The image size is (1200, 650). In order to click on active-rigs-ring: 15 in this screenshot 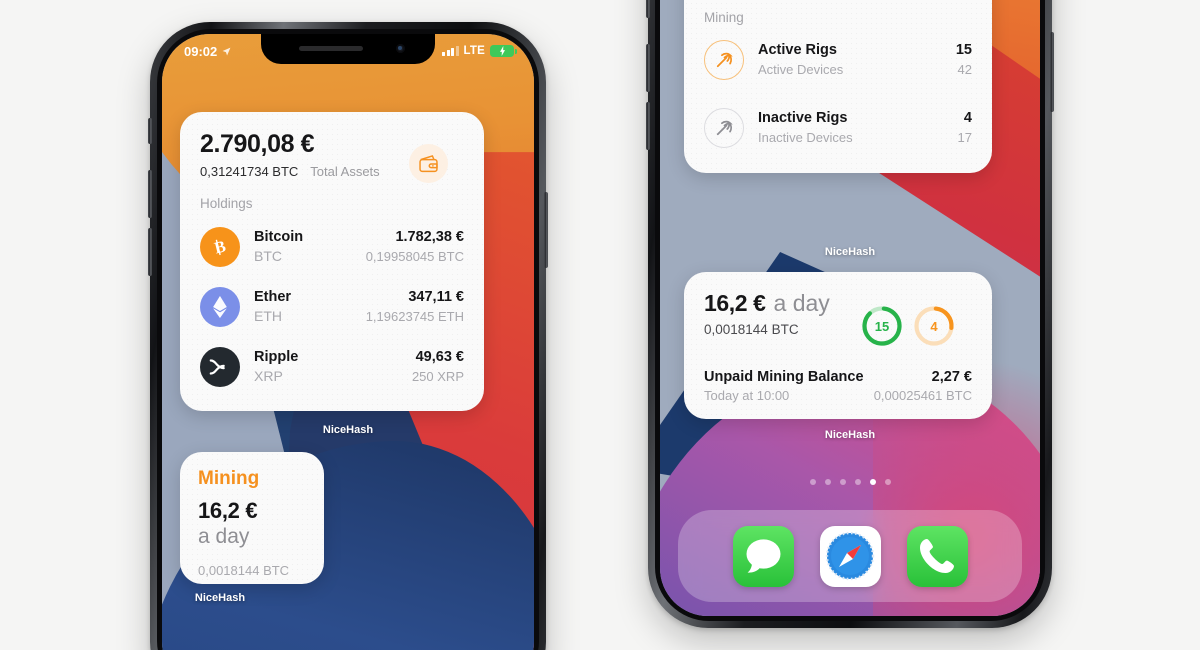, I will do `click(882, 326)`.